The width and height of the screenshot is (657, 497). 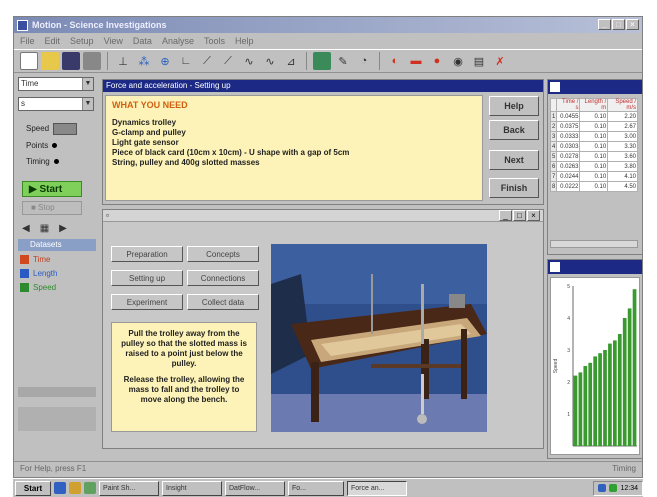 What do you see at coordinates (82, 41) in the screenshot?
I see `menu-setup: Setup` at bounding box center [82, 41].